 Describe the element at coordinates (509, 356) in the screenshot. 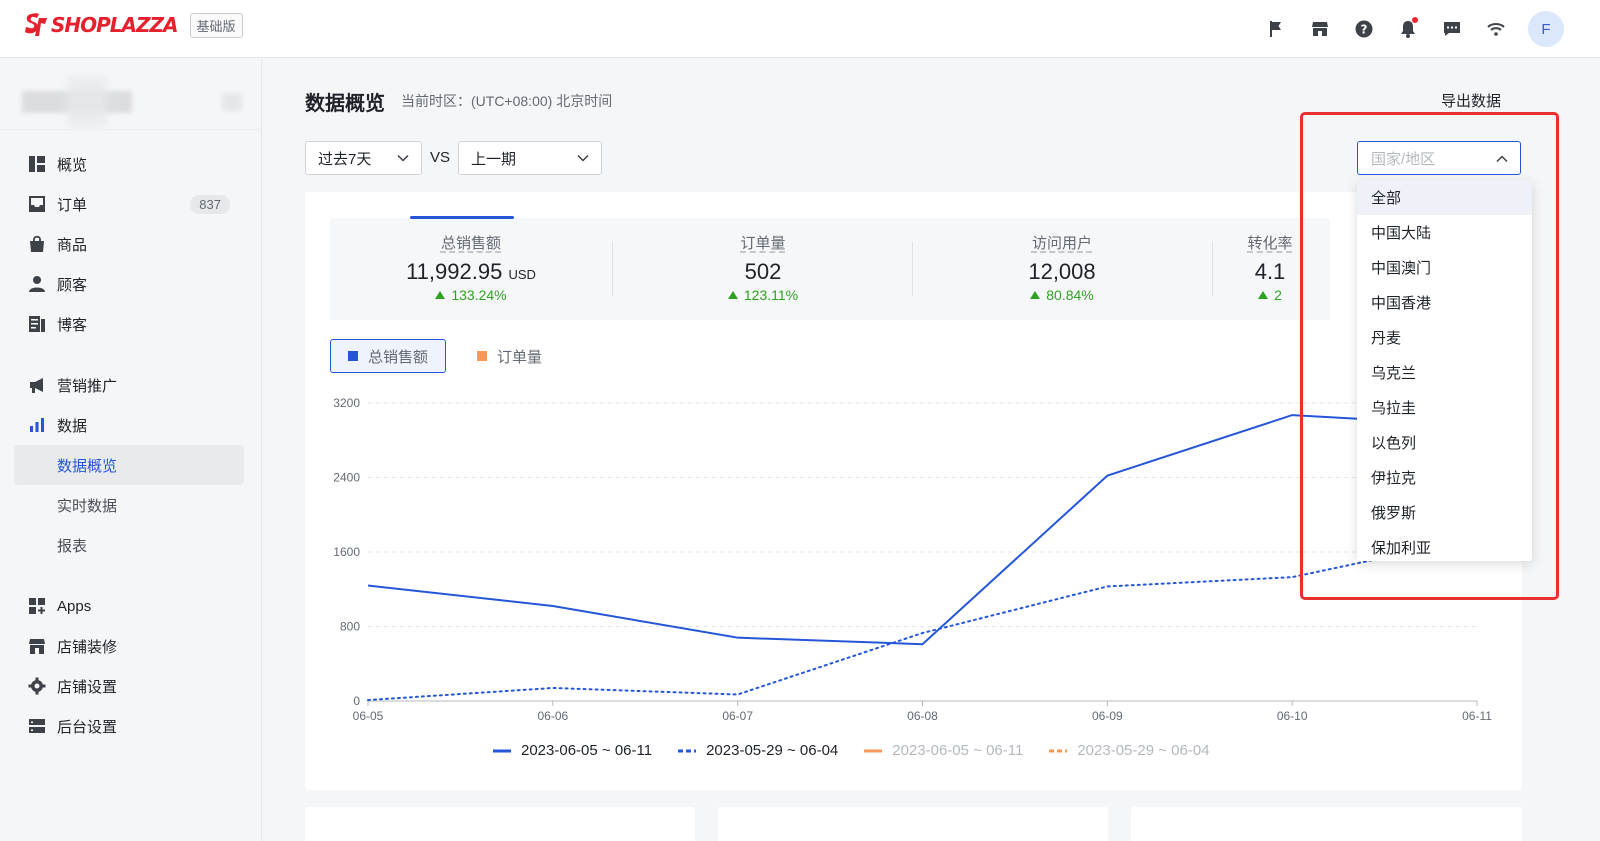

I see `toggle-orders: 订单量` at that location.